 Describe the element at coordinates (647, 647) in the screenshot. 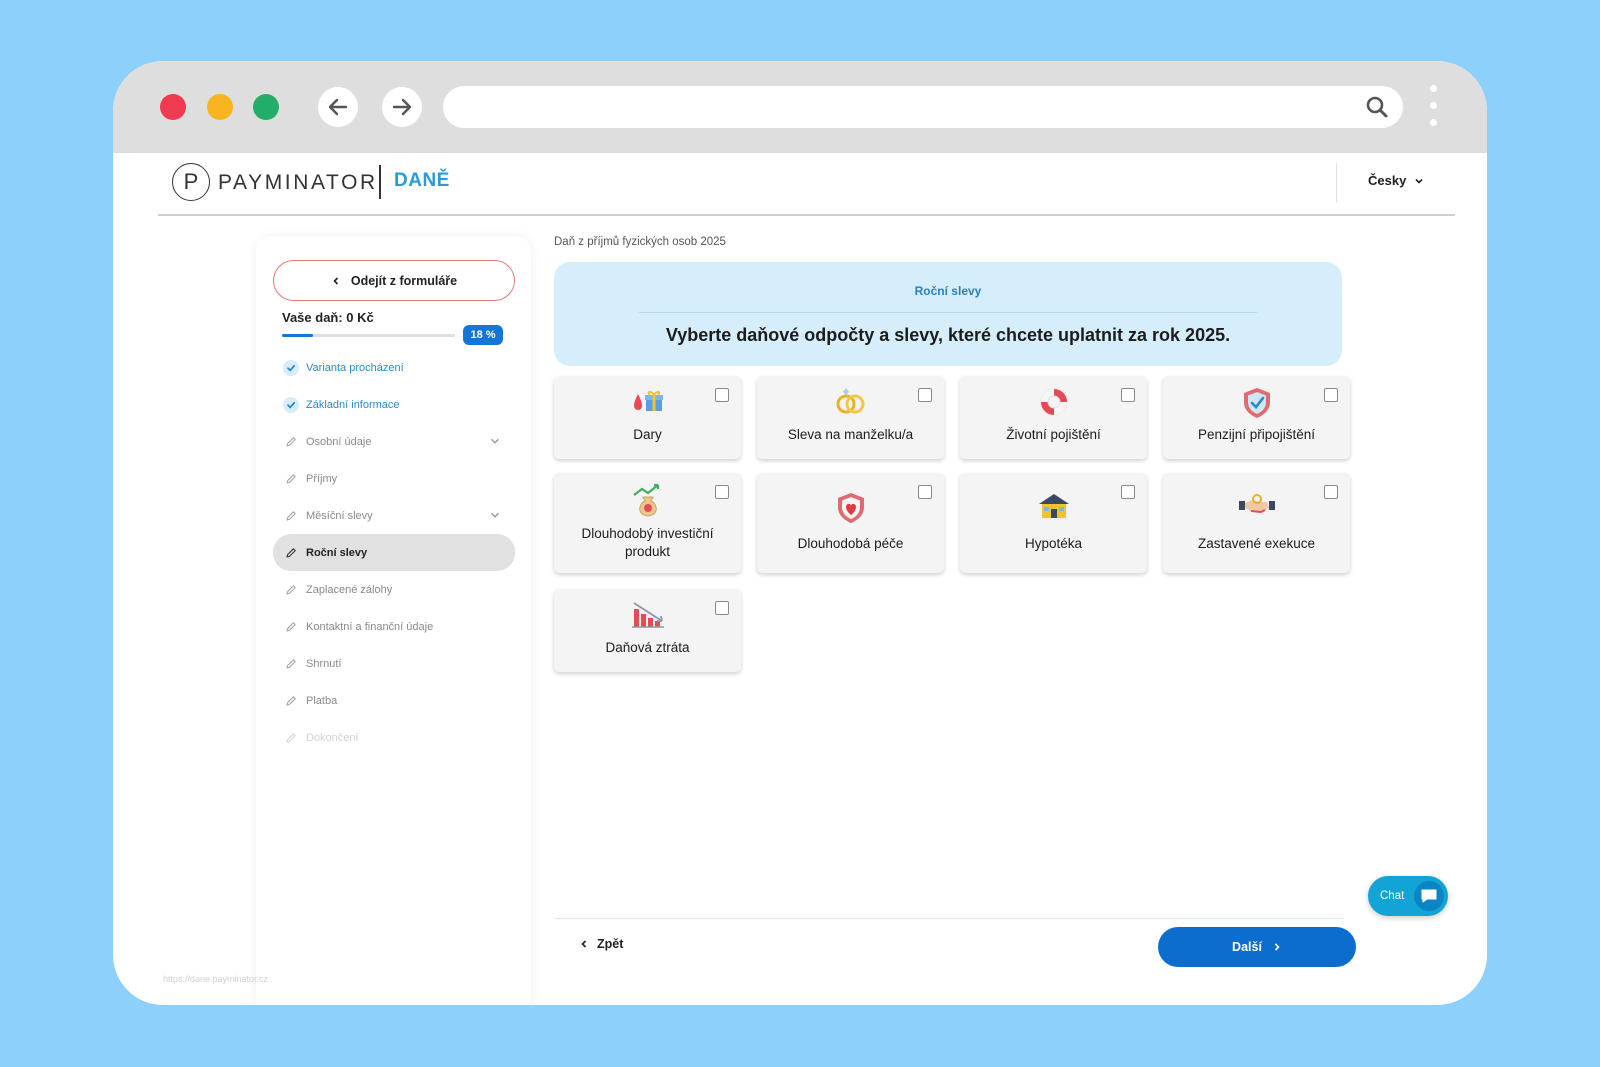

I see `option-label: Daňová ztráta` at that location.